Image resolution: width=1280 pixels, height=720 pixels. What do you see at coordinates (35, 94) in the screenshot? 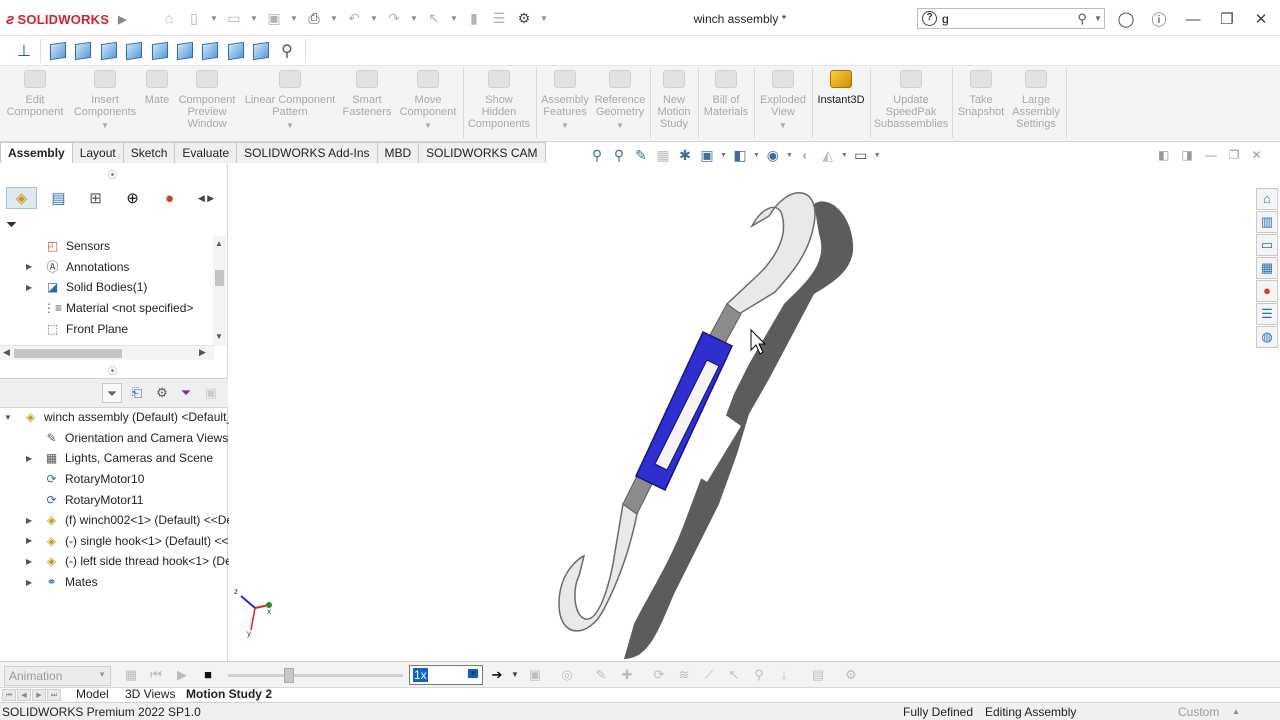
I see `edit-component-button: Edit Component` at bounding box center [35, 94].